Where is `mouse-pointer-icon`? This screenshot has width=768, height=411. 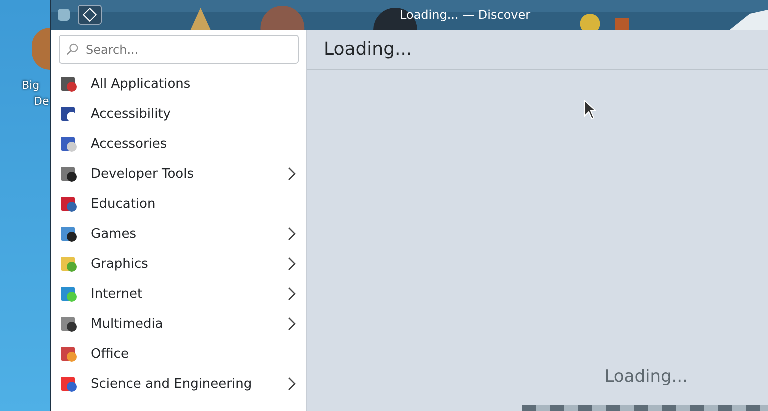 mouse-pointer-icon is located at coordinates (590, 110).